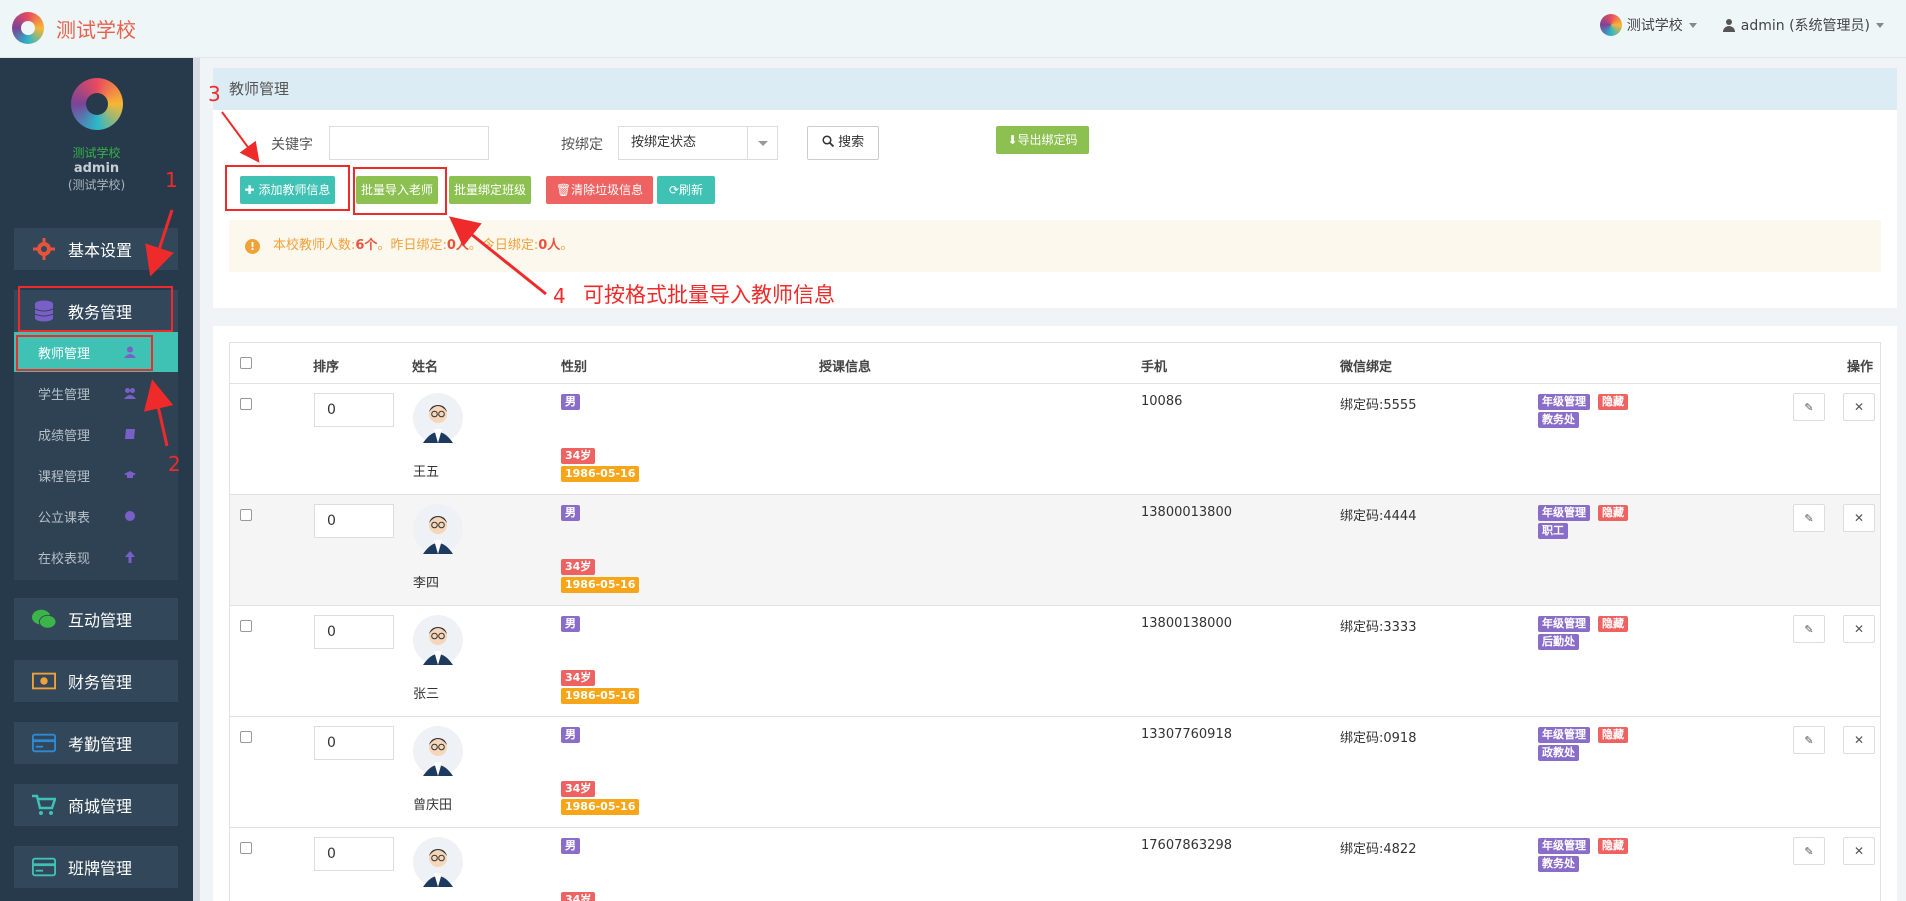 The width and height of the screenshot is (1906, 901). What do you see at coordinates (84, 353) in the screenshot?
I see `annotation-box-submenu` at bounding box center [84, 353].